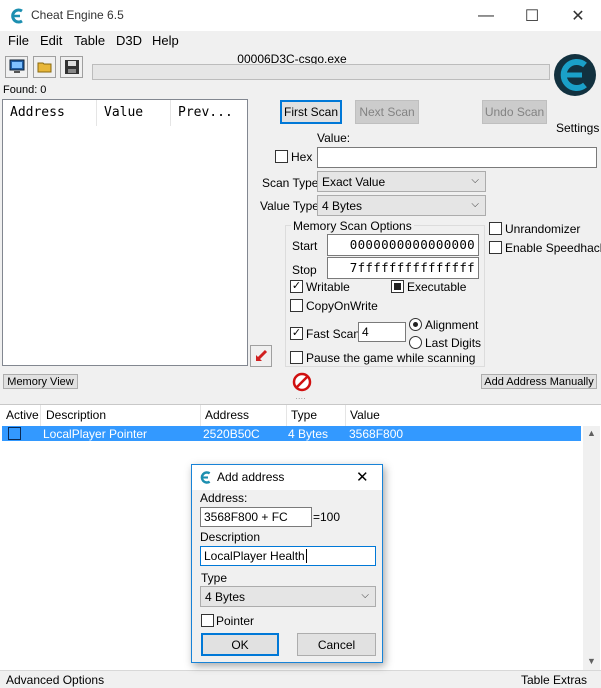 This screenshot has height=688, width=601. I want to click on column-address: Address, so click(50, 113).